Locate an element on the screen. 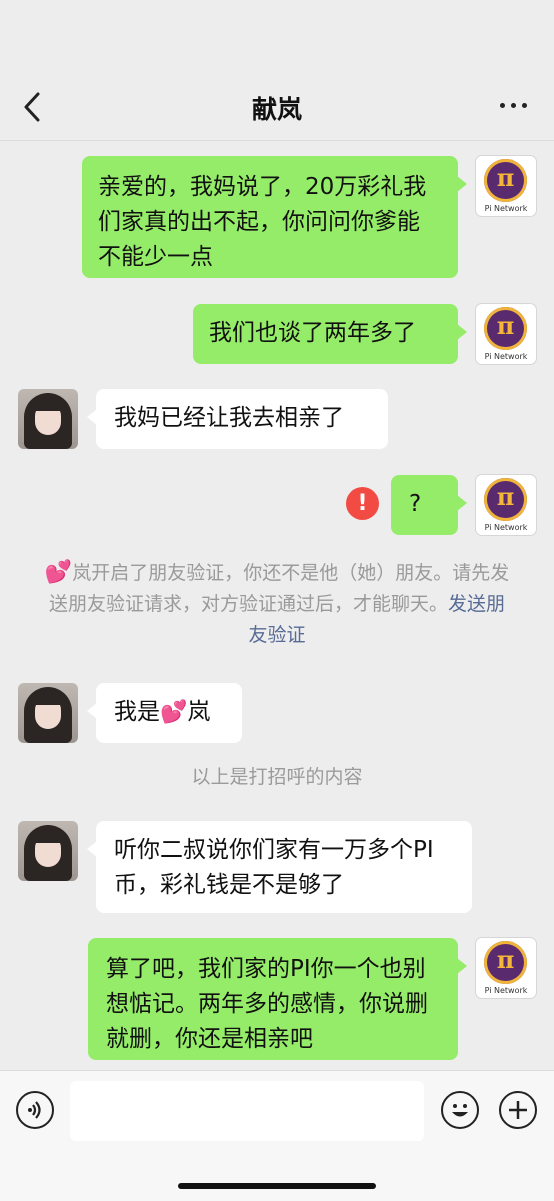 The image size is (554, 1201). plus-icon is located at coordinates (518, 1110).